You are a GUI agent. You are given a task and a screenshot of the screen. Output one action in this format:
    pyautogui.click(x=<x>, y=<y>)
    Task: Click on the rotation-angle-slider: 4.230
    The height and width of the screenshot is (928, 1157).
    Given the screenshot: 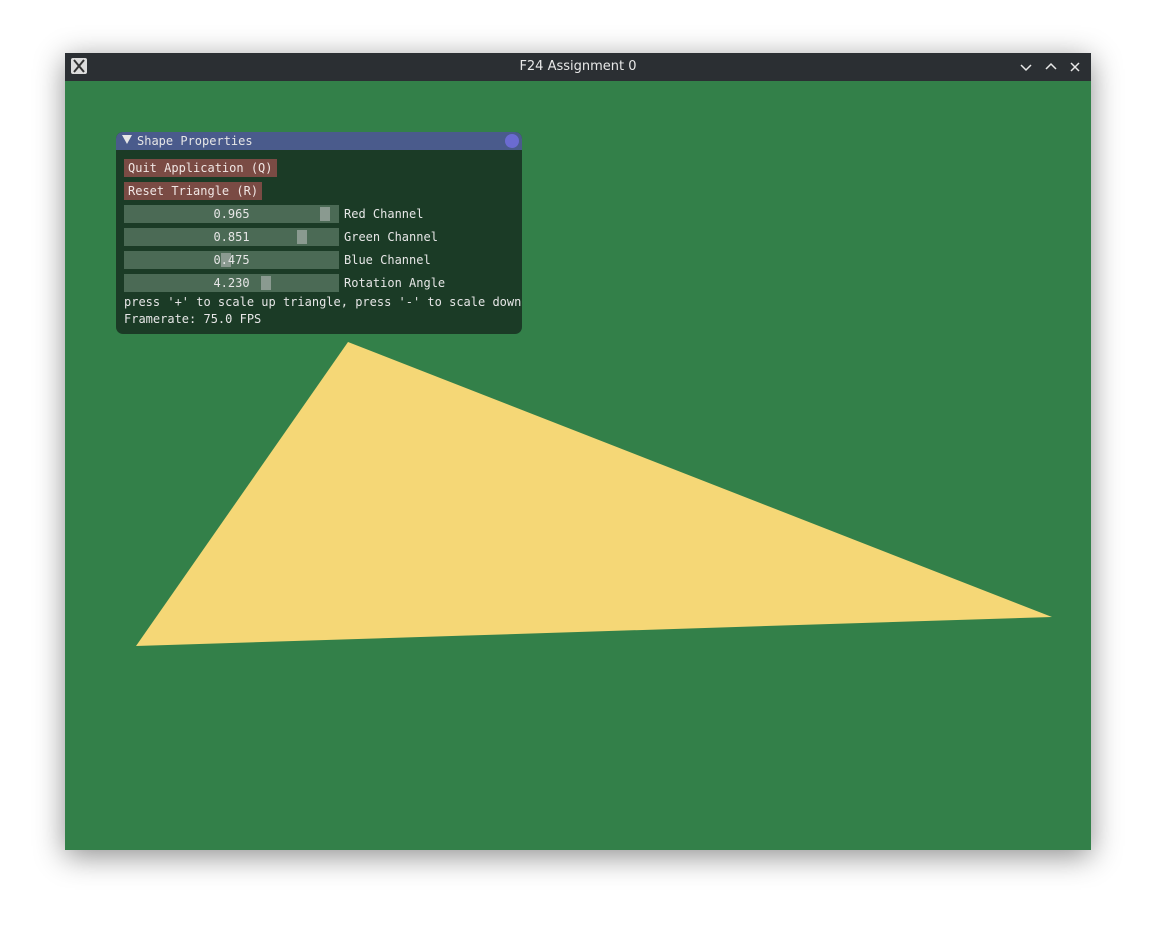 What is the action you would take?
    pyautogui.click(x=231, y=283)
    